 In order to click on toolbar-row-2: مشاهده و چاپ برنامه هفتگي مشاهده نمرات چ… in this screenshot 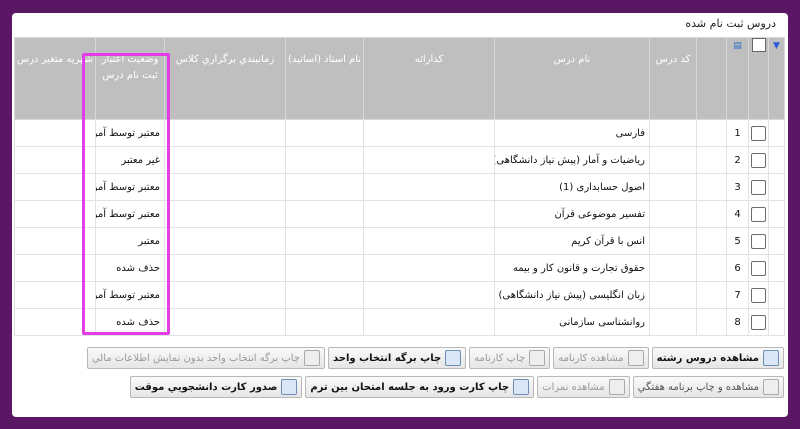, I will do `click(456, 387)`.